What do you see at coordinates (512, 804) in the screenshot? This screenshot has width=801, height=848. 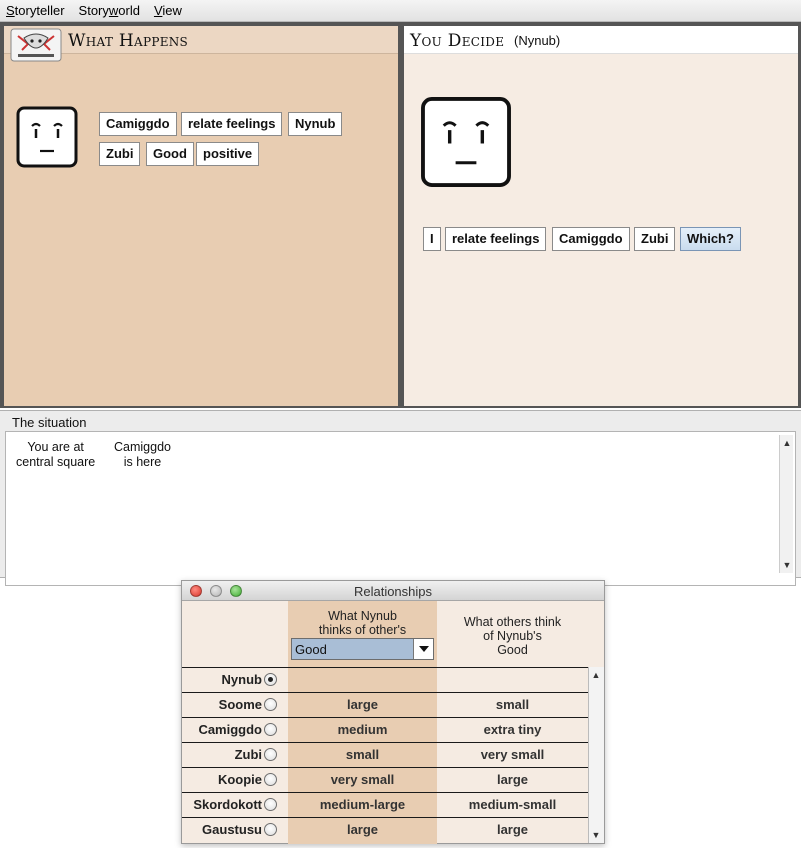 I see `others-value: medium-small` at bounding box center [512, 804].